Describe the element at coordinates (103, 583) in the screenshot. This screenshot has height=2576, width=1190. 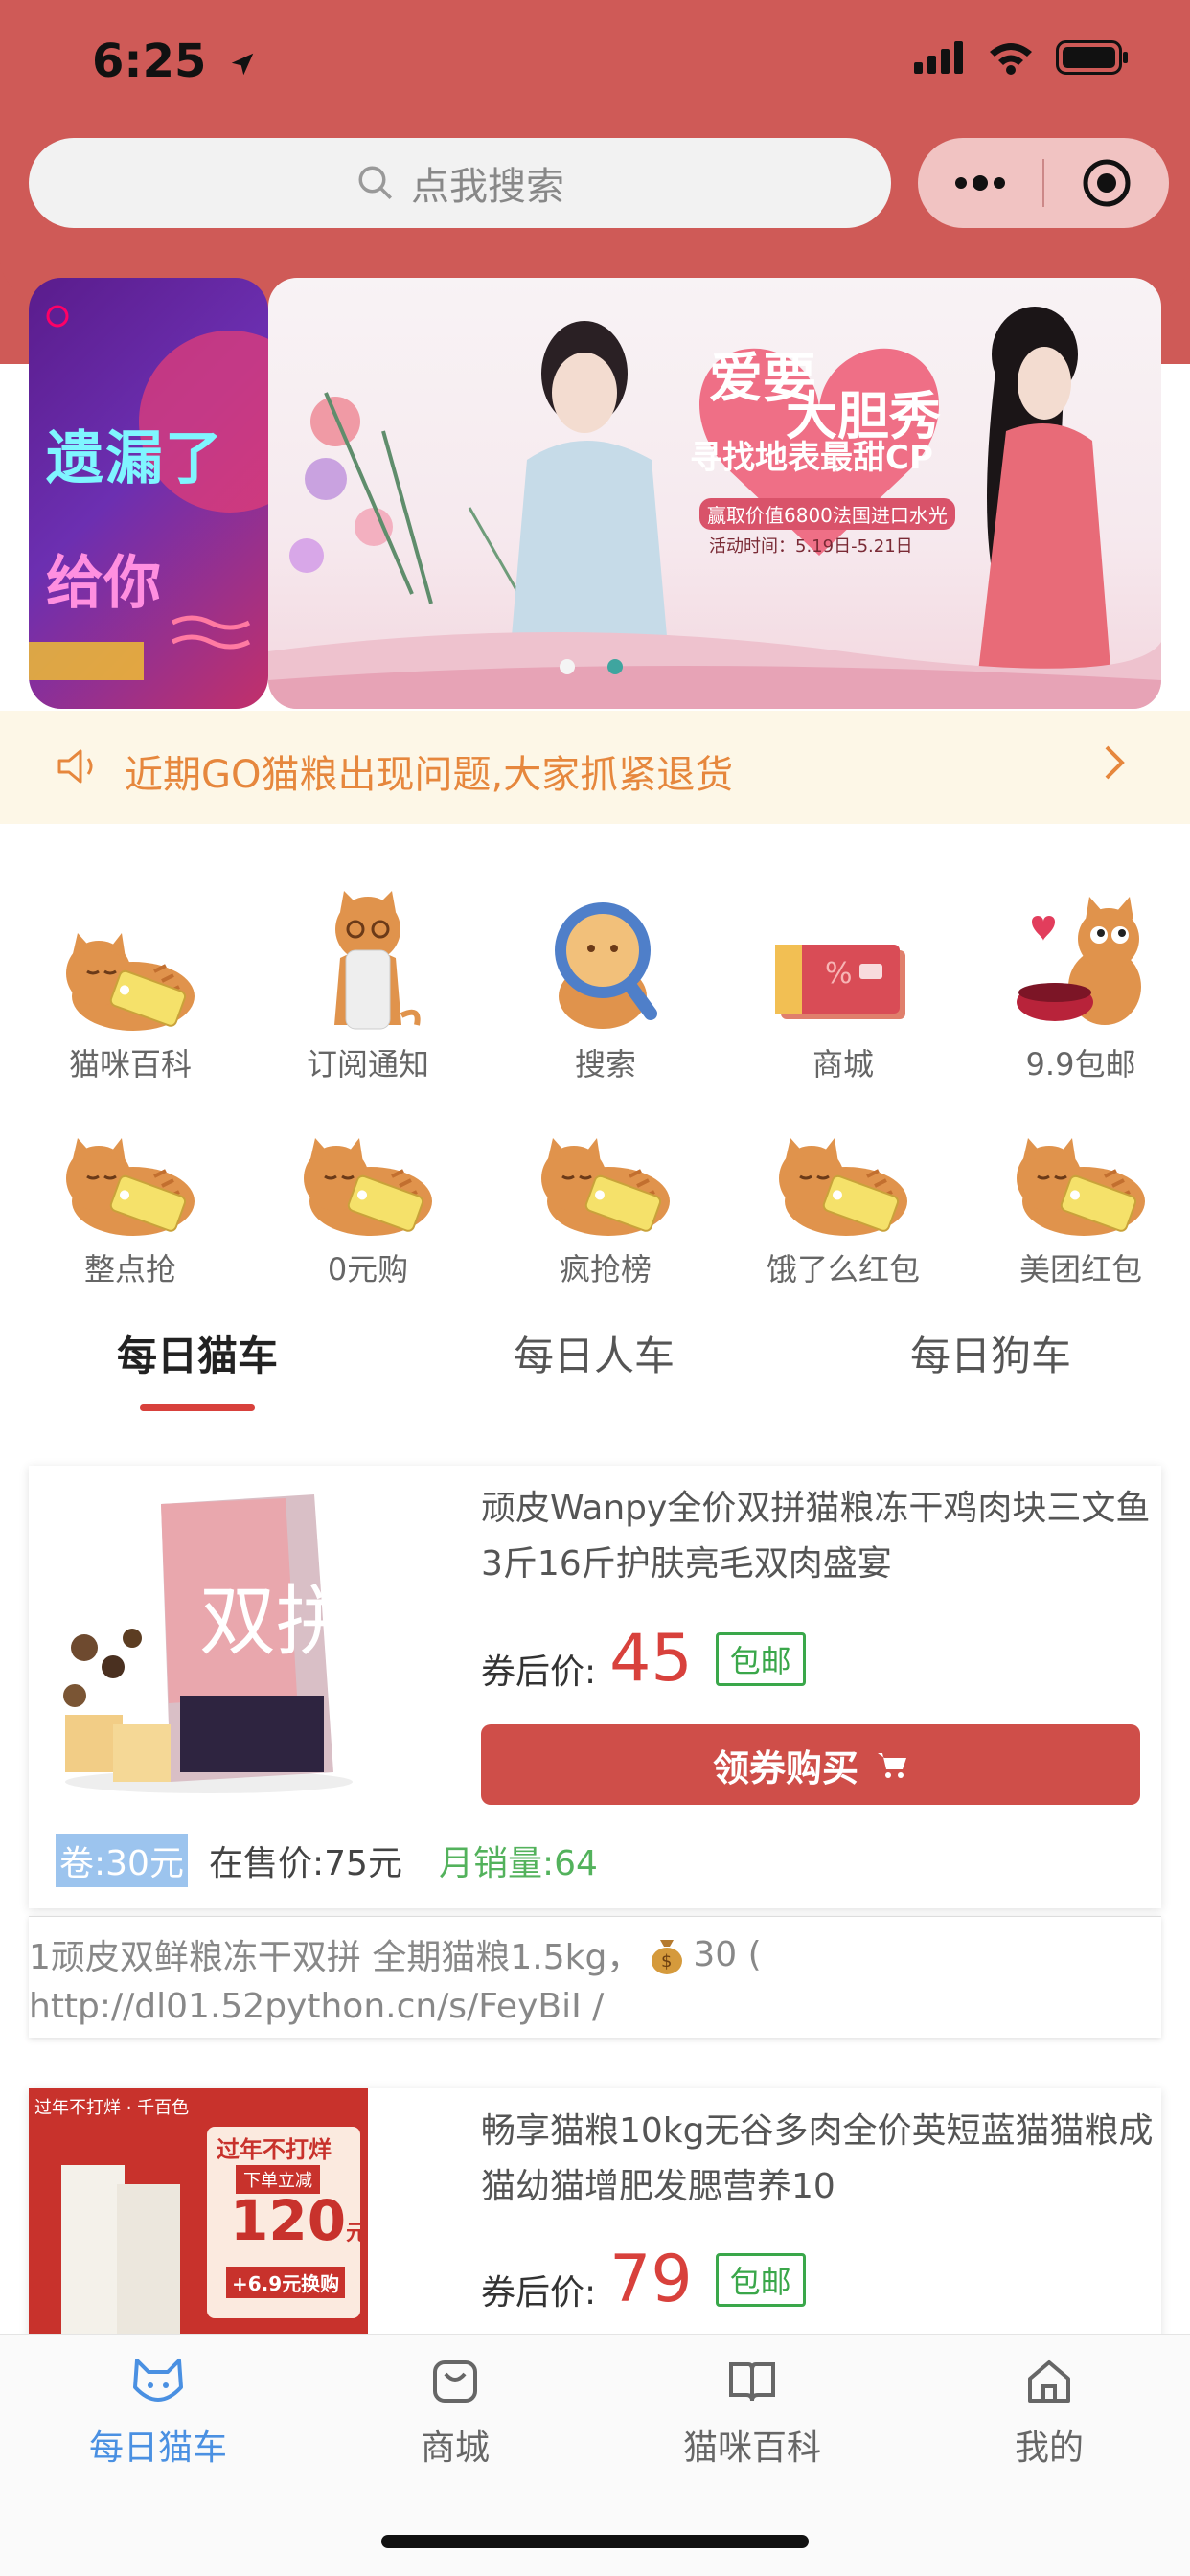
I see `banner-left-text-2: 给你` at that location.